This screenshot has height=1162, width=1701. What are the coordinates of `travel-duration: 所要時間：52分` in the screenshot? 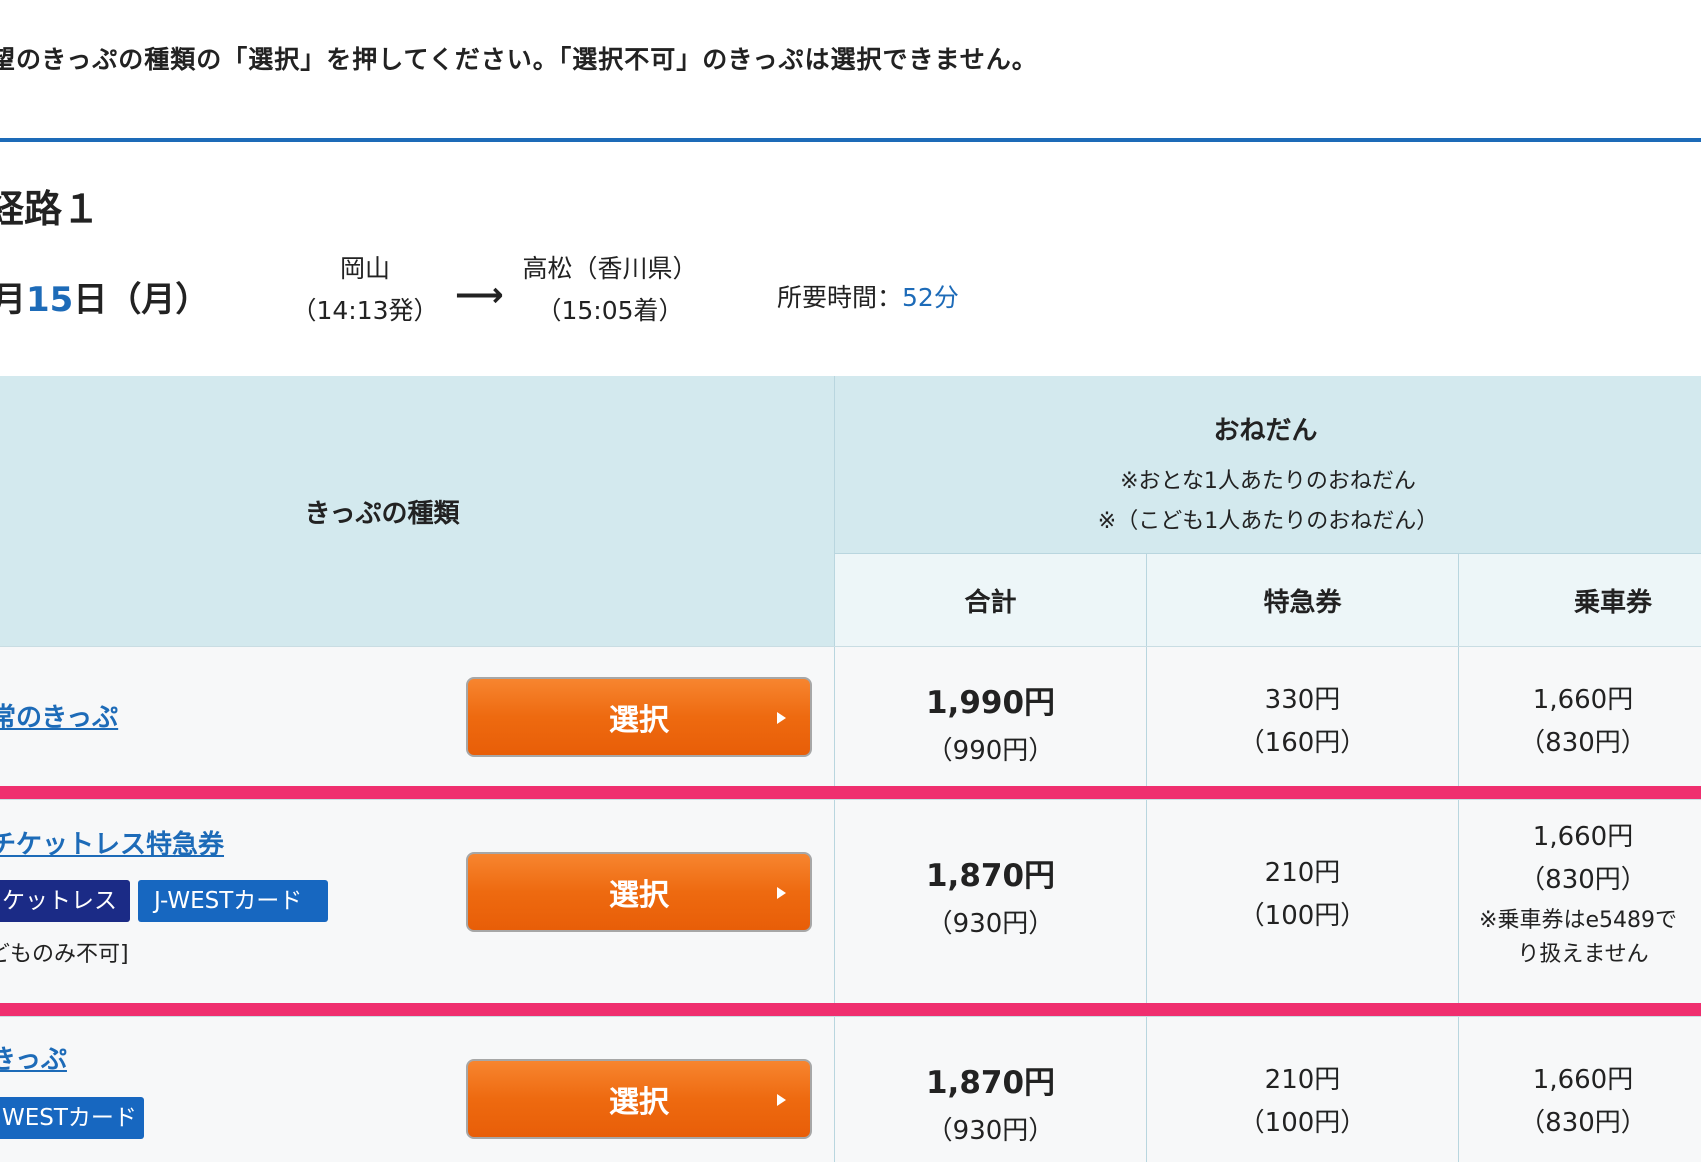 It's located at (868, 296).